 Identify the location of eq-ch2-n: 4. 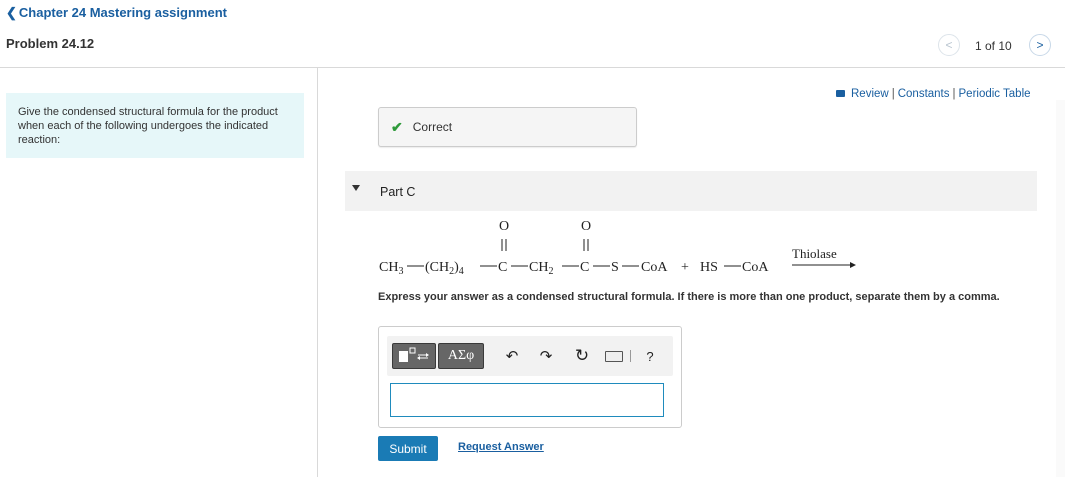
(461, 271).